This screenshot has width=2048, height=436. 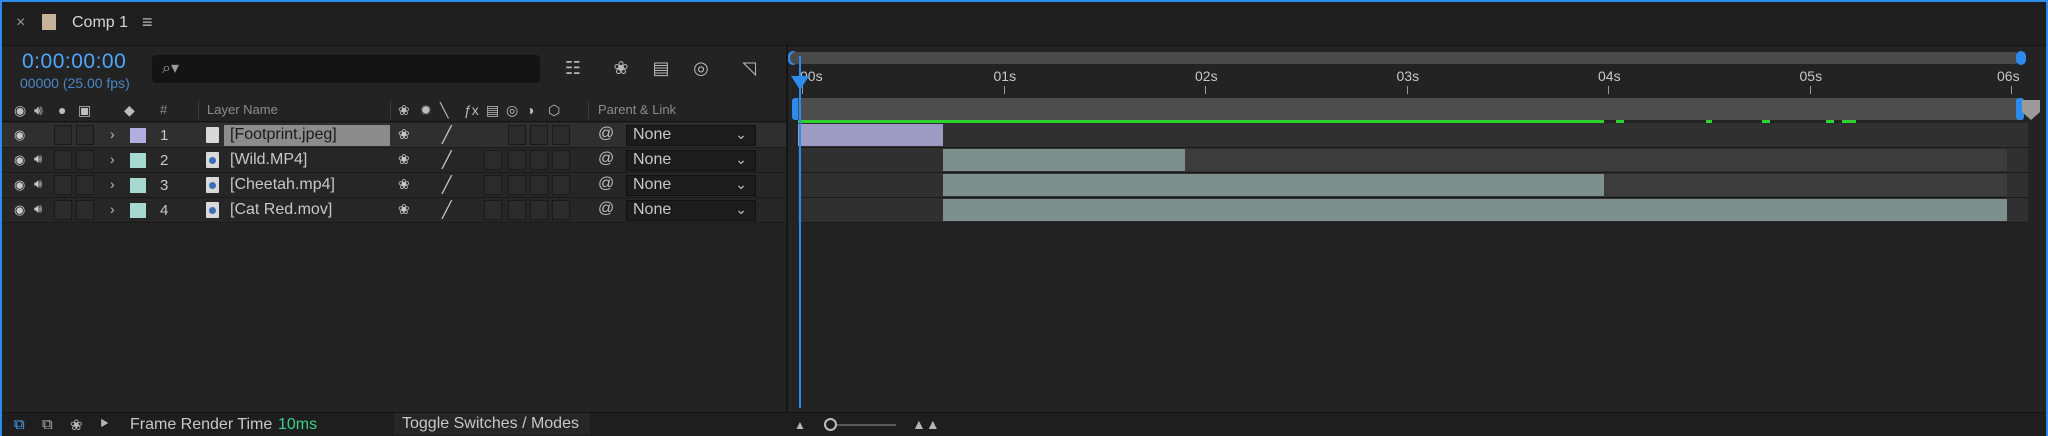 What do you see at coordinates (394, 185) in the screenshot?
I see `layer-row: ◉ 🔊︎ › 3 [Cheetah.mp4] ❀ ╱ @ None ⌄` at bounding box center [394, 185].